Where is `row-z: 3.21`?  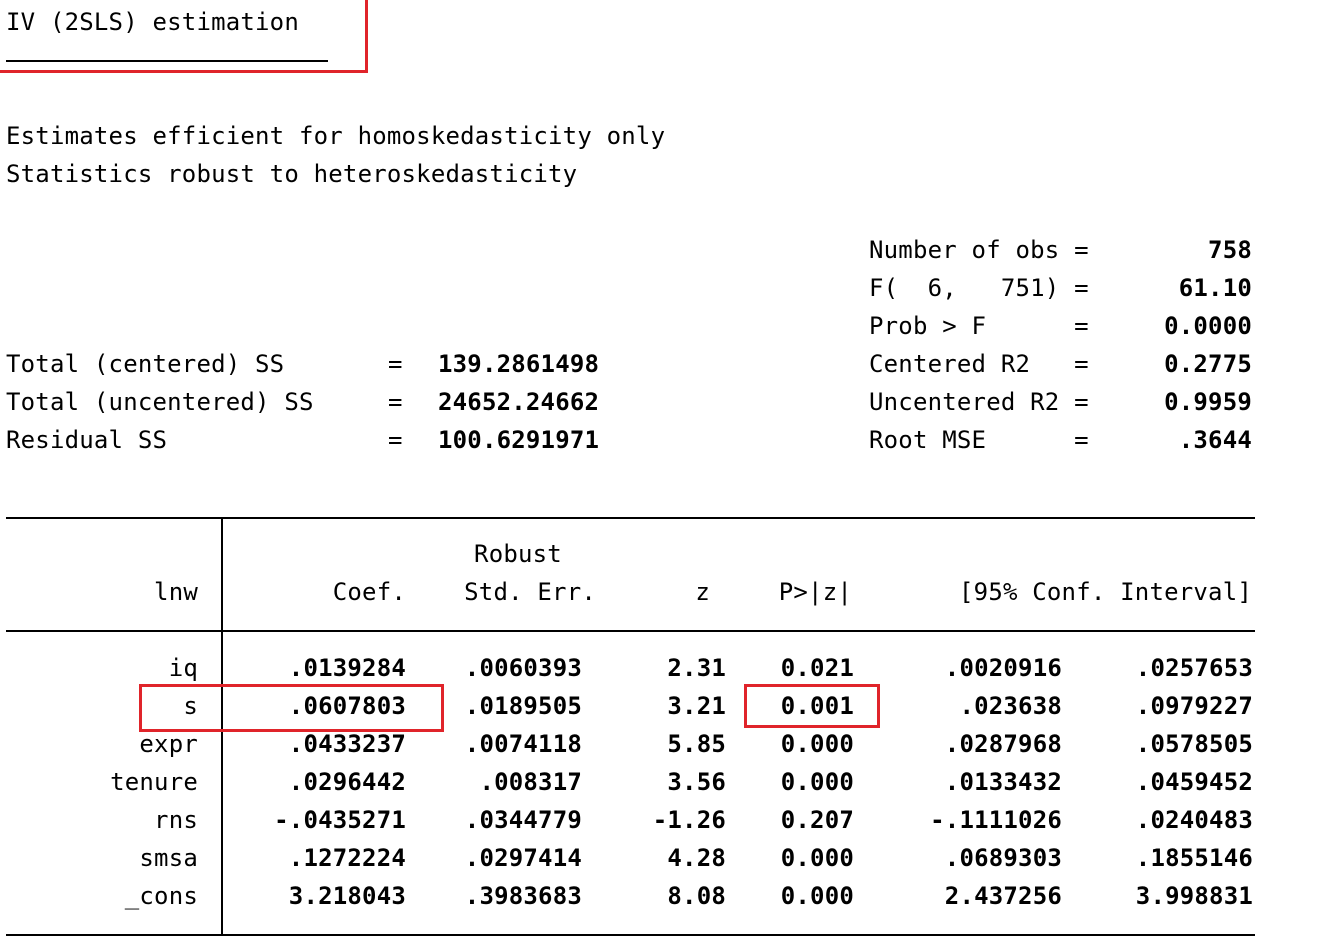
row-z: 3.21 is located at coordinates (696, 706).